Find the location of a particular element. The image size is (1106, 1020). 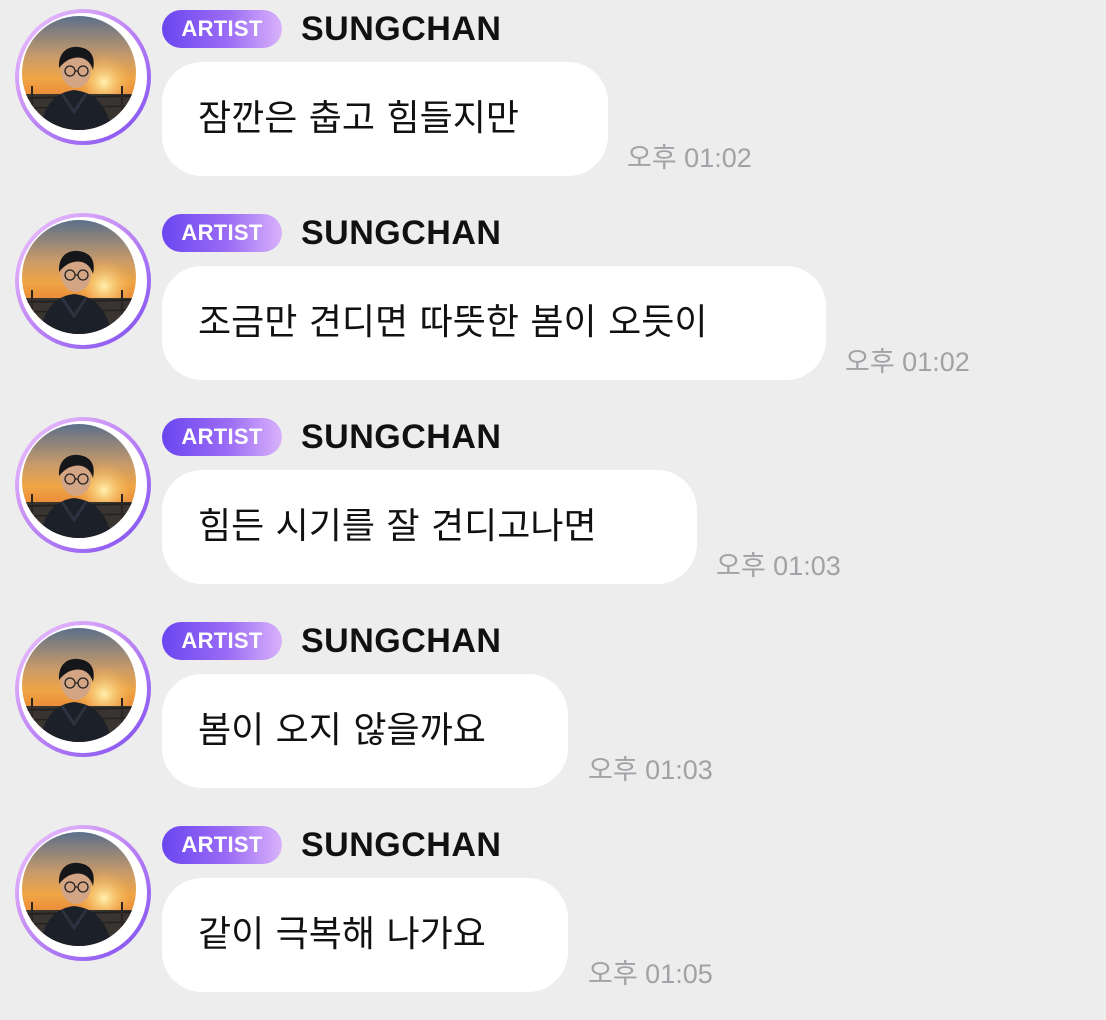

message-bubble: 힘든 시기를 잘 견디고나면 is located at coordinates (429, 527).